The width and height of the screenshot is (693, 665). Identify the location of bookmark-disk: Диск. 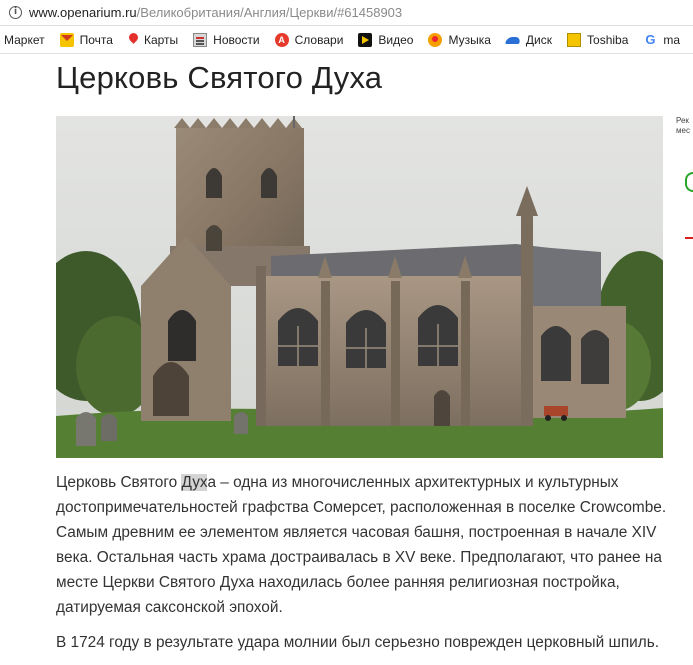
(529, 40).